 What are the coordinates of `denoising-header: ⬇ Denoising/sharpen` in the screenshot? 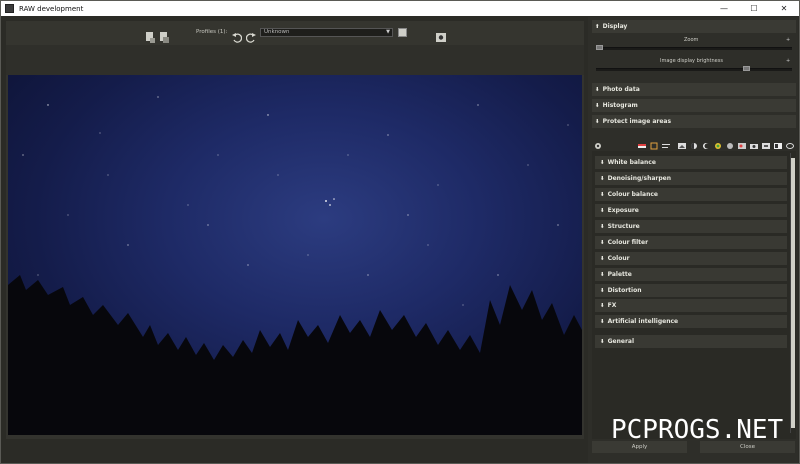 It's located at (691, 178).